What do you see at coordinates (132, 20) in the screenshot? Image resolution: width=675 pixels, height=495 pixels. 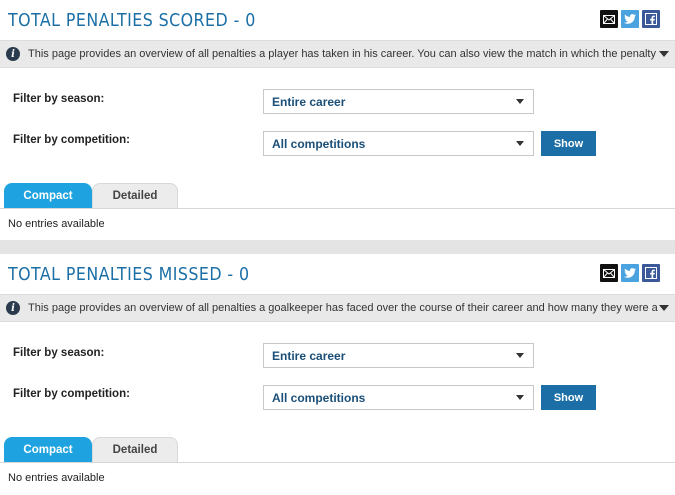 I see `section-title: TOTAL PENALTIES SCORED - 0` at bounding box center [132, 20].